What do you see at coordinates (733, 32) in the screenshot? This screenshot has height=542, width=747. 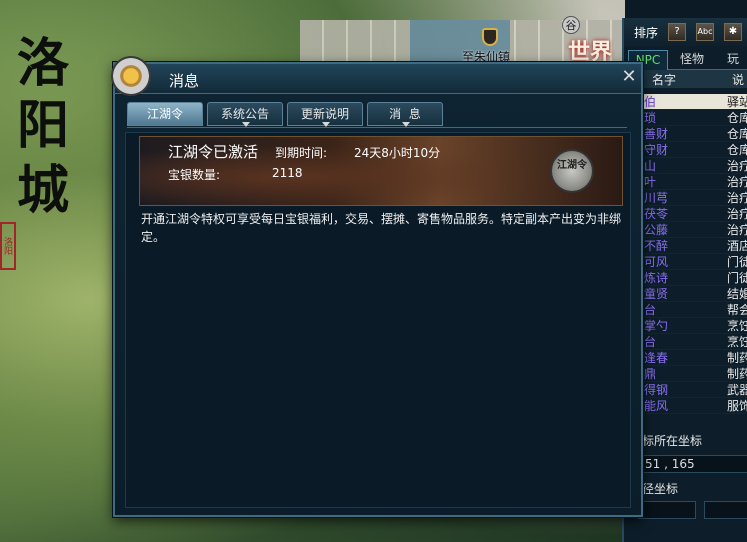 I see `pin-icon: ✱` at bounding box center [733, 32].